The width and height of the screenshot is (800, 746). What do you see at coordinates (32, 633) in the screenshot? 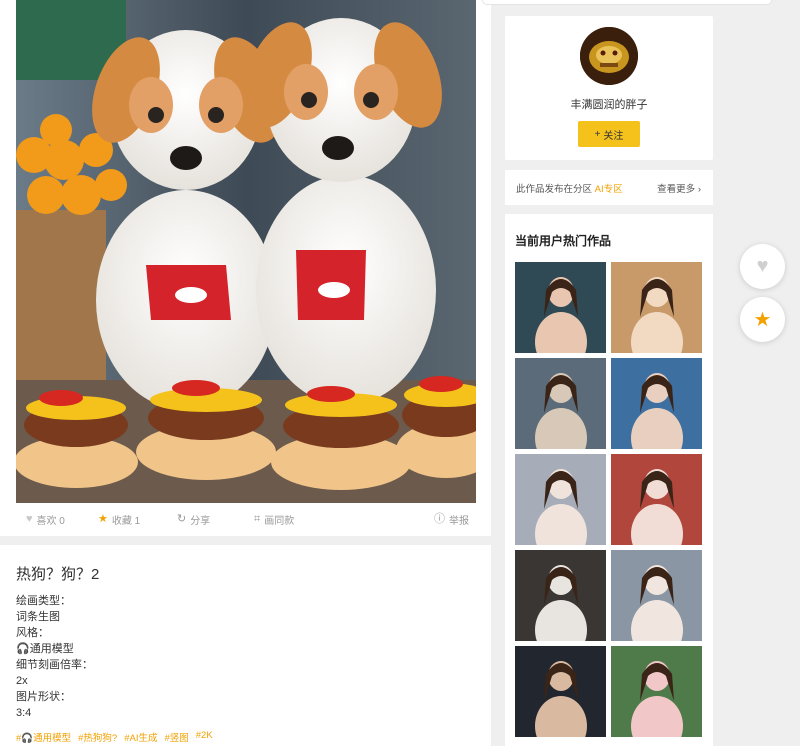
I see `desc-line: 风格：` at bounding box center [32, 633].